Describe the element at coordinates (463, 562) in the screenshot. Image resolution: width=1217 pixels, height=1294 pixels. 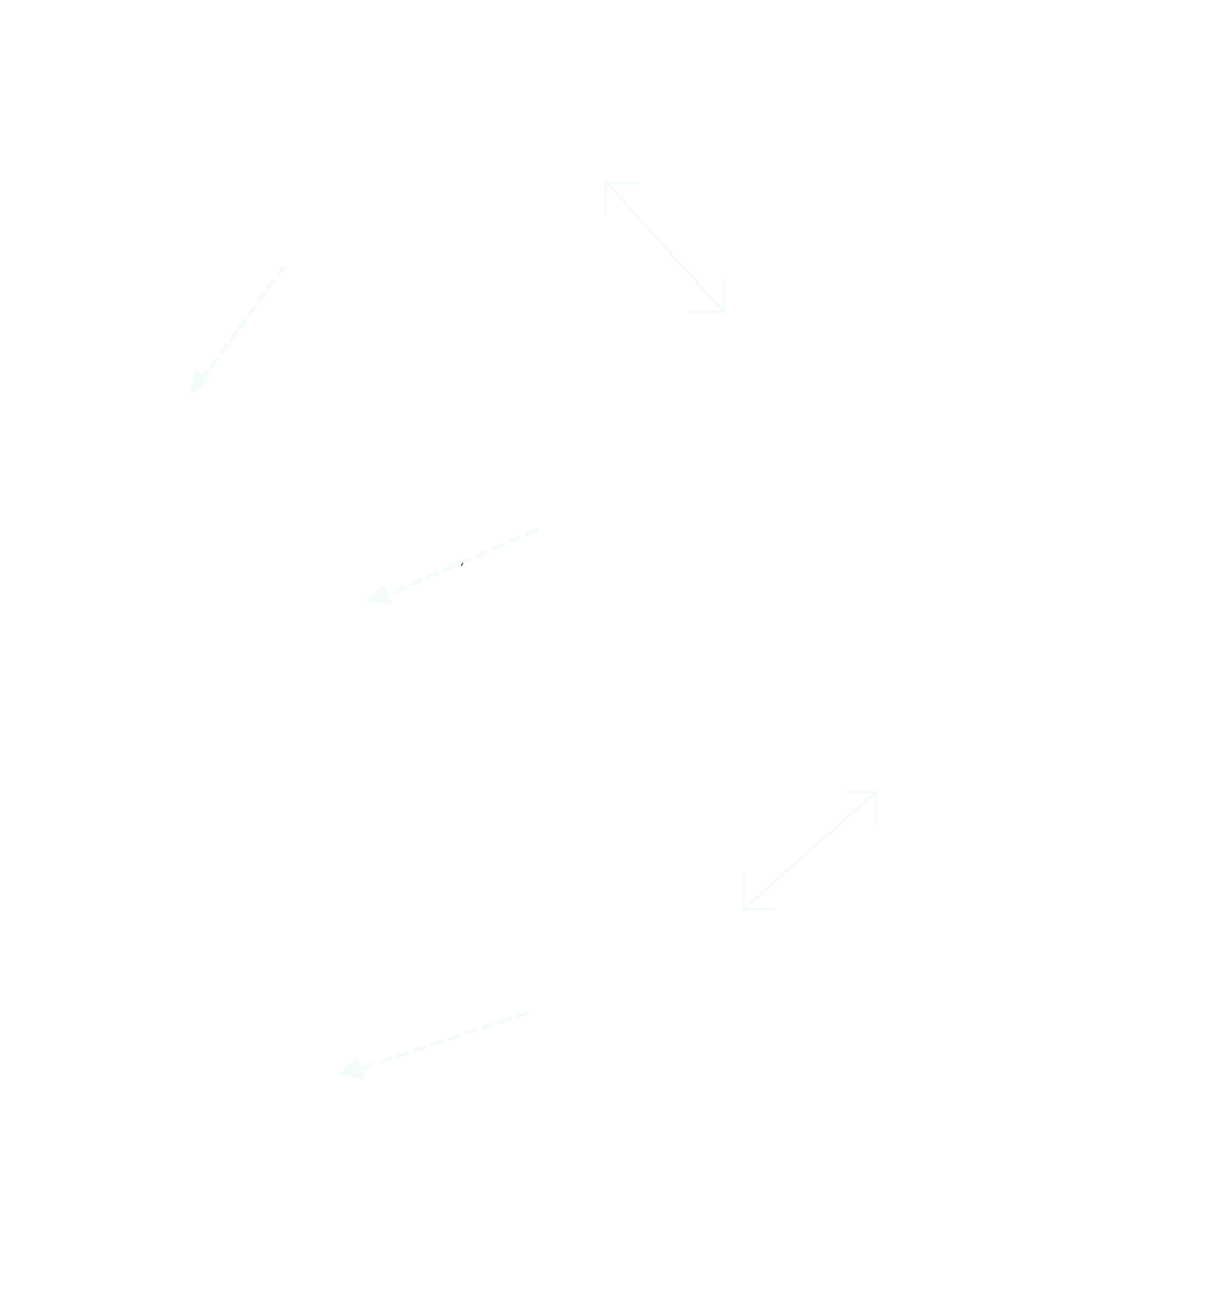
I see `dashed-arrow-middle-shaft` at that location.